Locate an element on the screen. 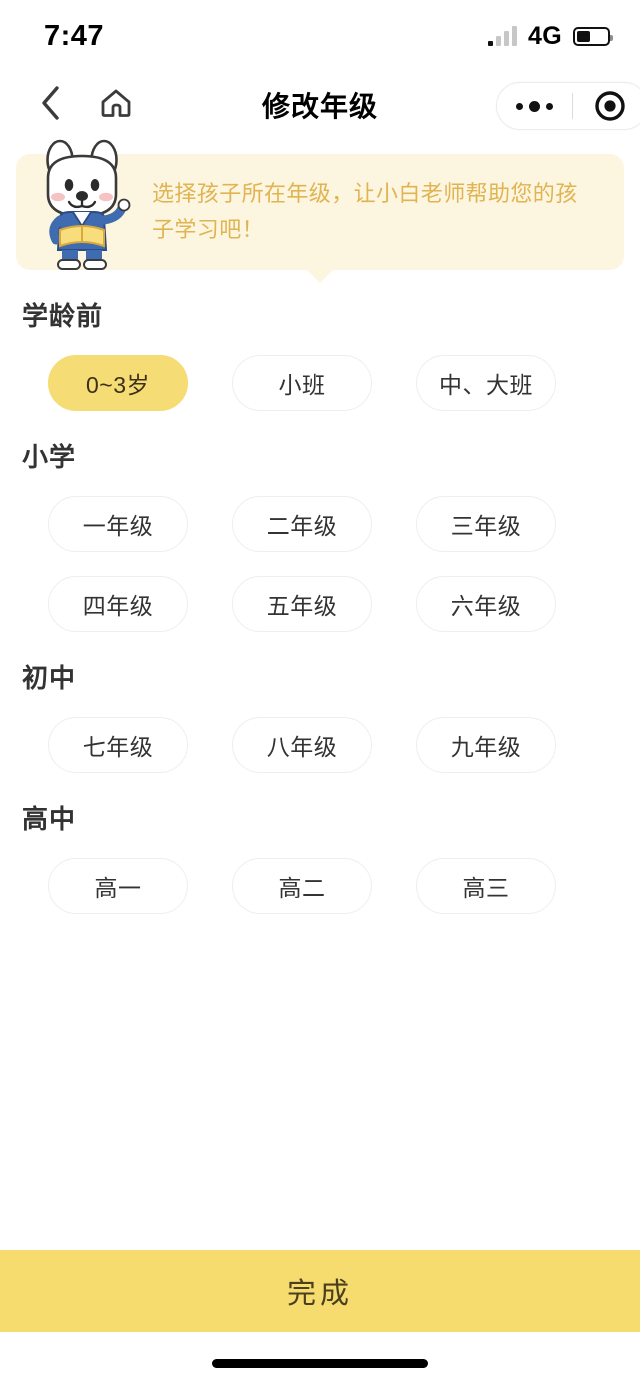  dog-mascot-icon is located at coordinates (90, 204).